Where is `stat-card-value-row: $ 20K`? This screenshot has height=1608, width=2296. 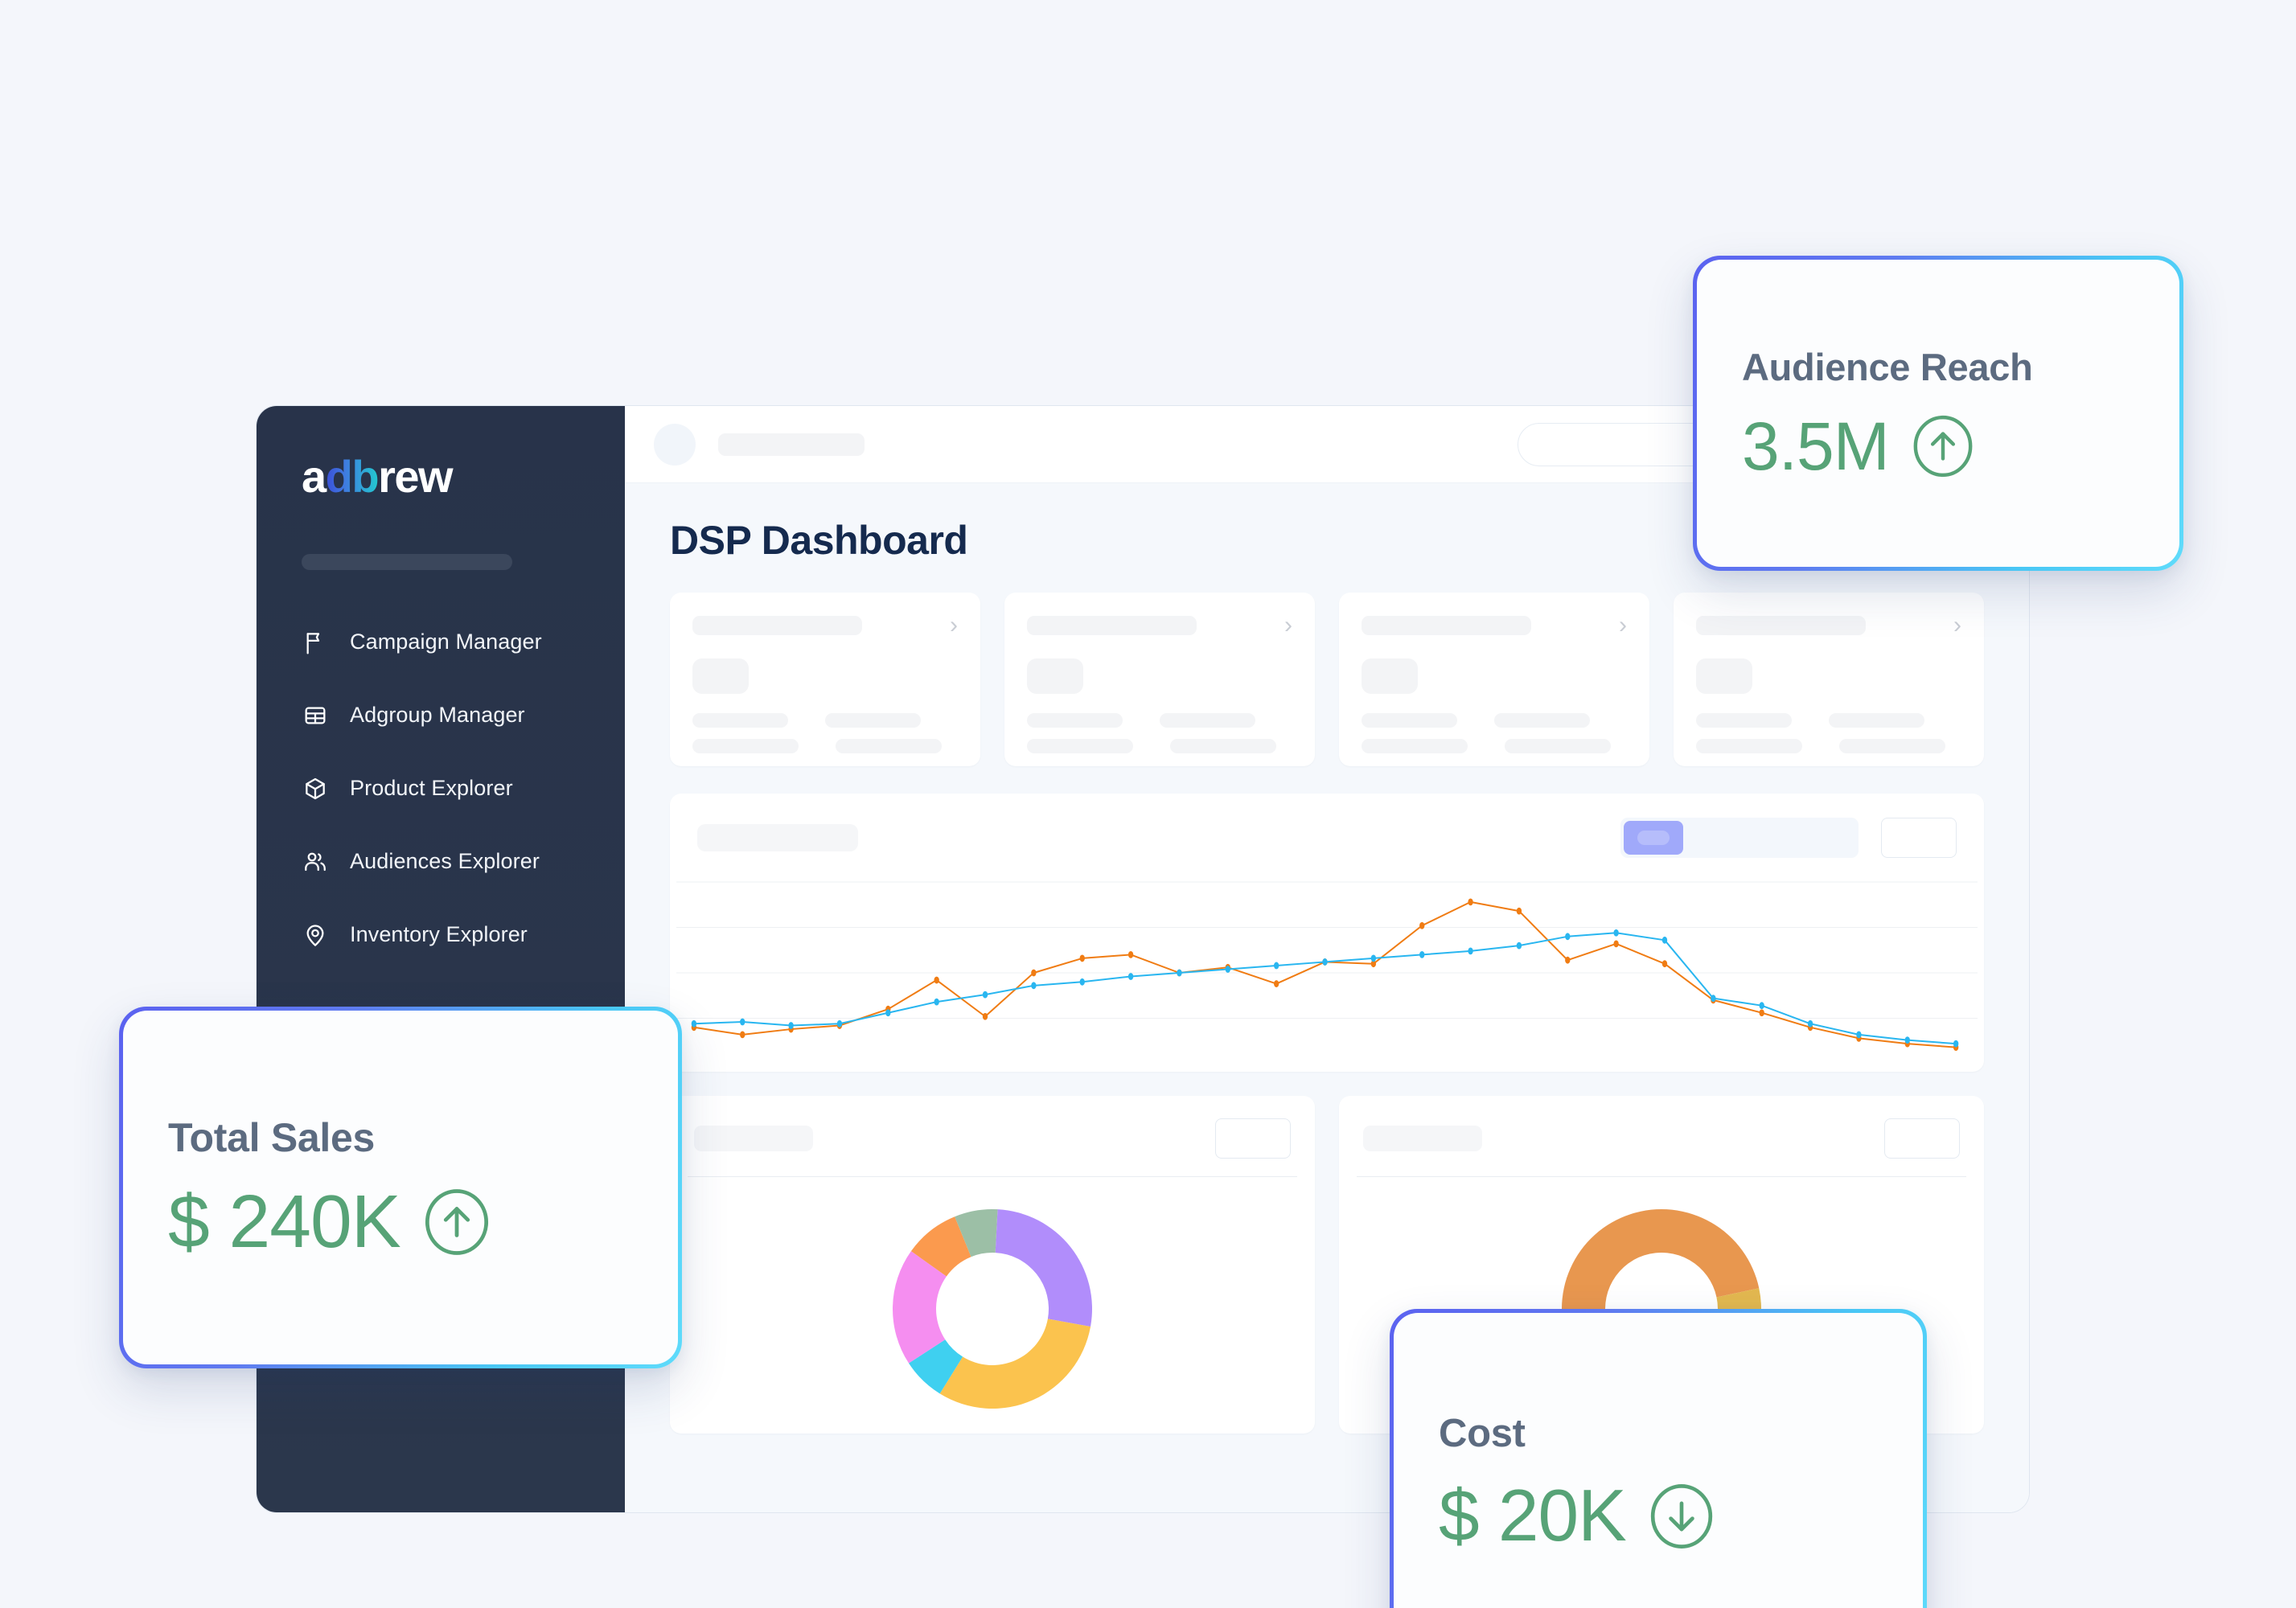 stat-card-value-row: $ 20K is located at coordinates (1658, 1516).